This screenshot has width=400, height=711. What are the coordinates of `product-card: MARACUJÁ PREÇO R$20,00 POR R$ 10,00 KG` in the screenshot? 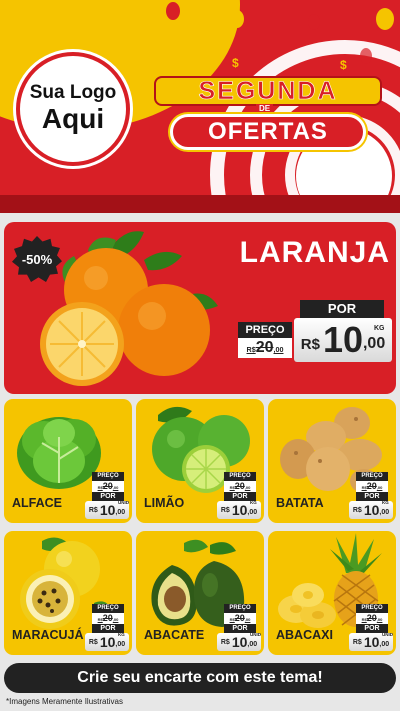 It's located at (68, 593).